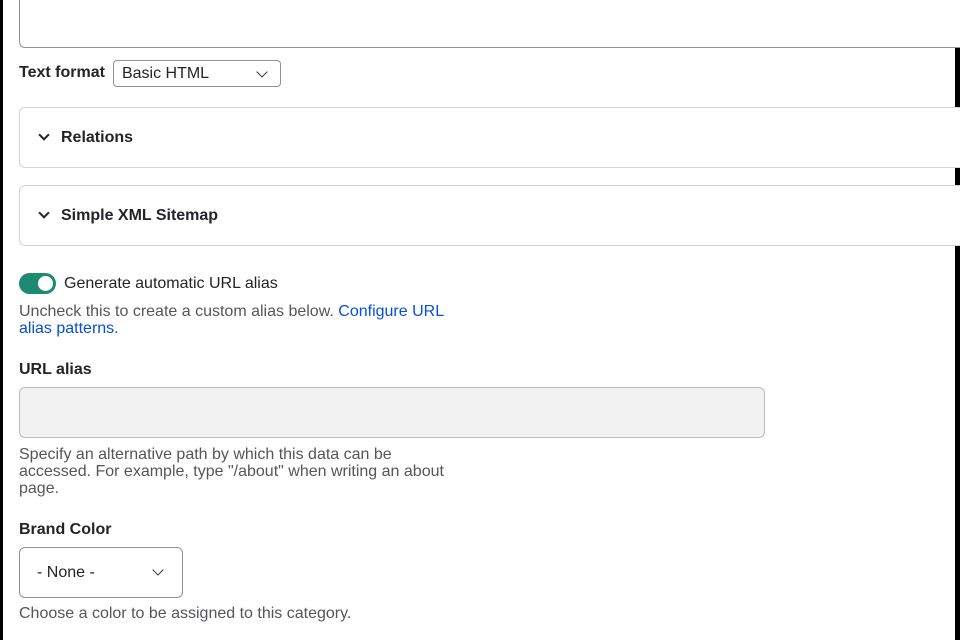 This screenshot has width=960, height=640. What do you see at coordinates (62, 72) in the screenshot?
I see `text-format-label: Text format` at bounding box center [62, 72].